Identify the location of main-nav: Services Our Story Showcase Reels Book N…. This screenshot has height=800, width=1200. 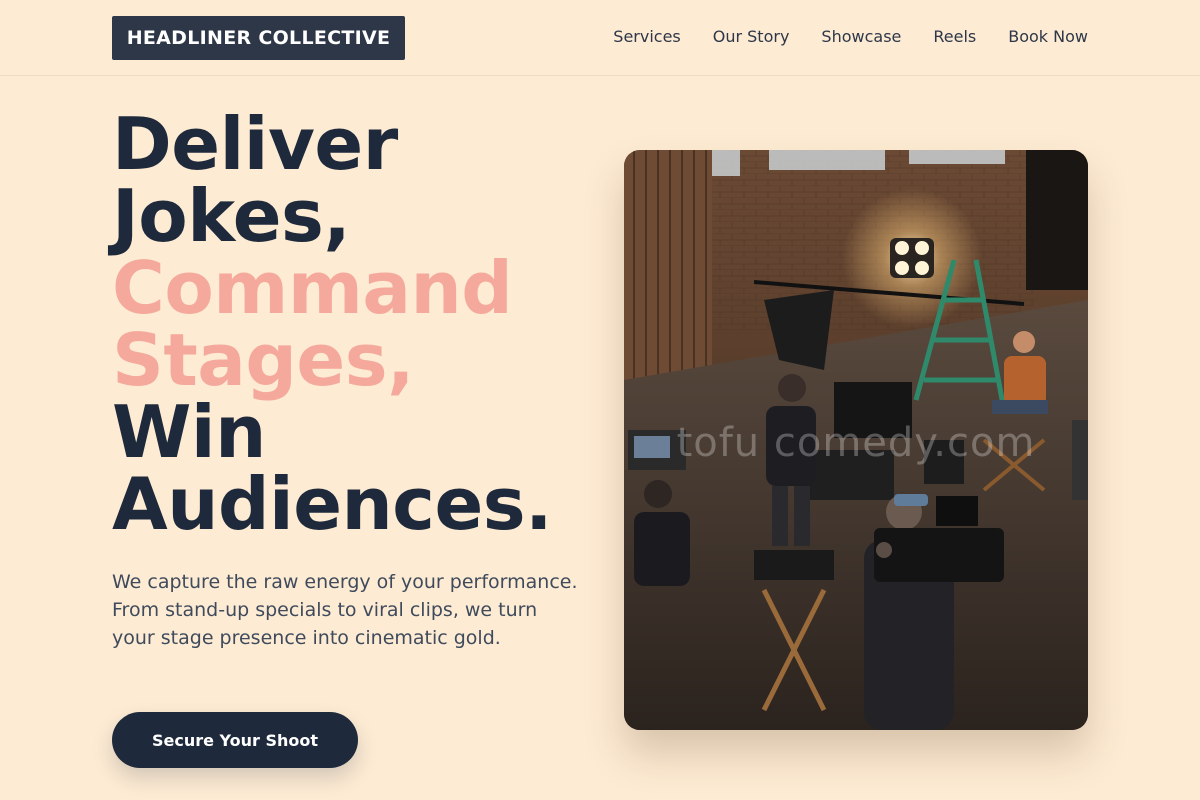
(850, 37).